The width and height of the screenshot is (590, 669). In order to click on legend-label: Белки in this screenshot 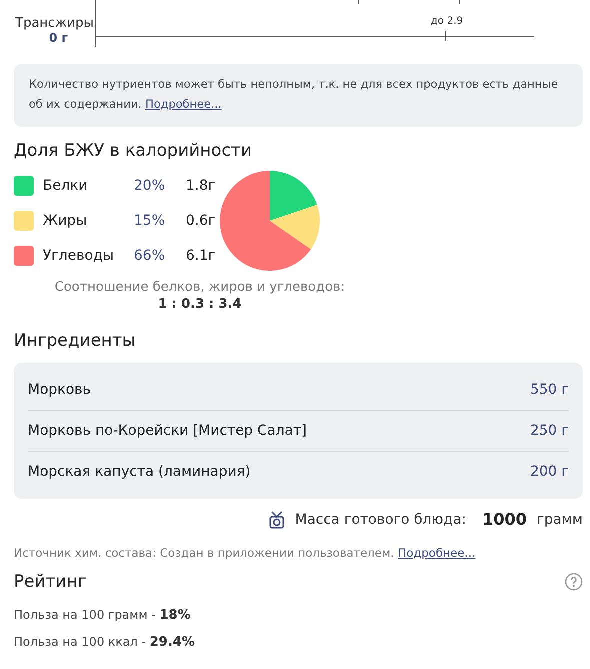, I will do `click(66, 186)`.